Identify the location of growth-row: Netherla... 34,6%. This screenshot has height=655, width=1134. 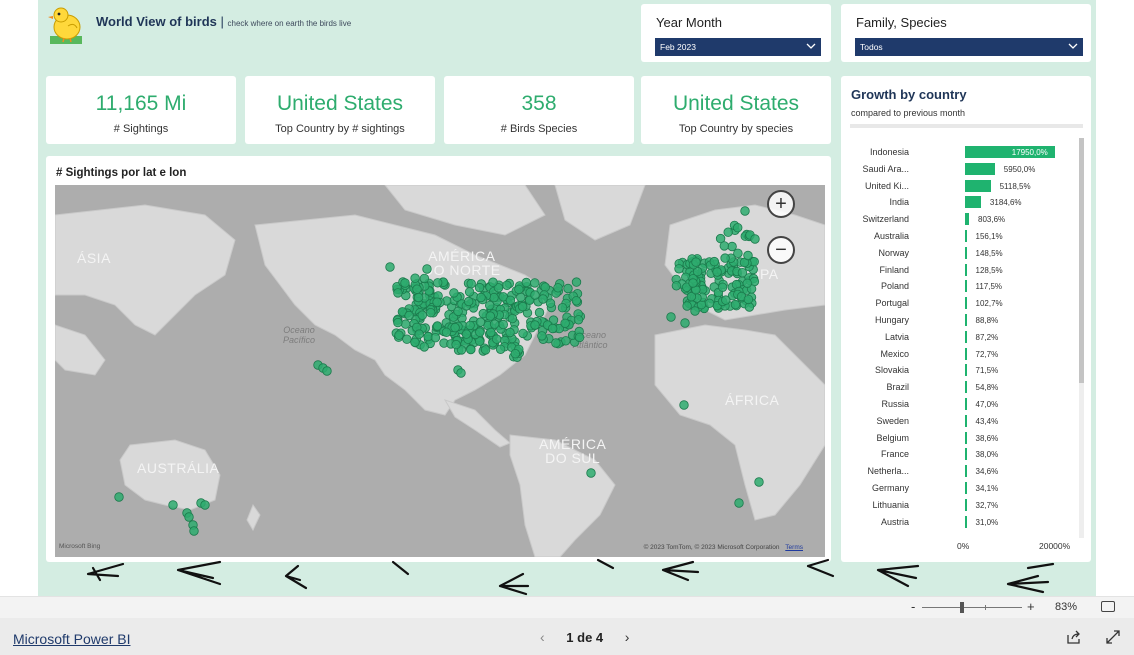
(961, 471).